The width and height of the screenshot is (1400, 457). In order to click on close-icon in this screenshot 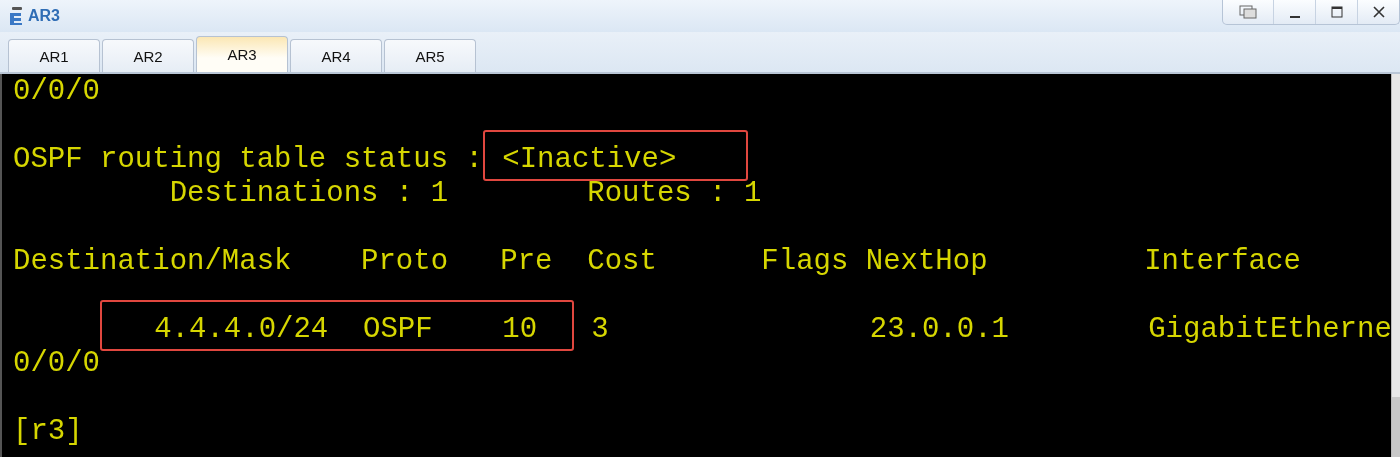, I will do `click(1378, 12)`.